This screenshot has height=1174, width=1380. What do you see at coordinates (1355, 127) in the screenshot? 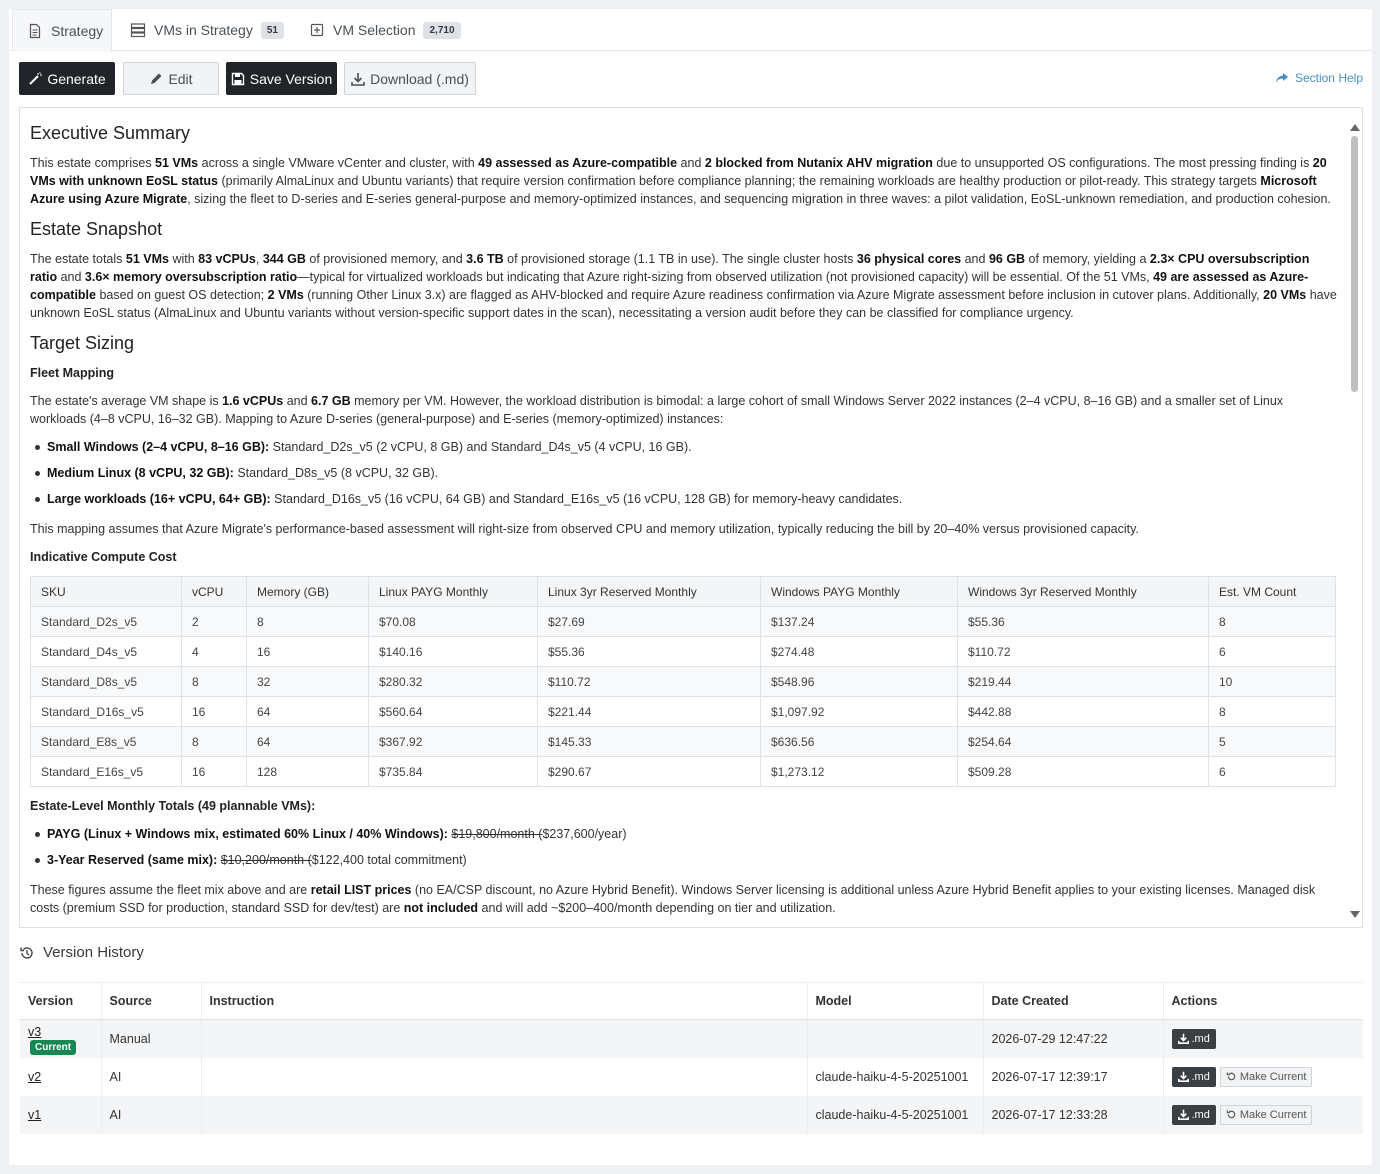
I see `scroll-up-arrow-icon` at bounding box center [1355, 127].